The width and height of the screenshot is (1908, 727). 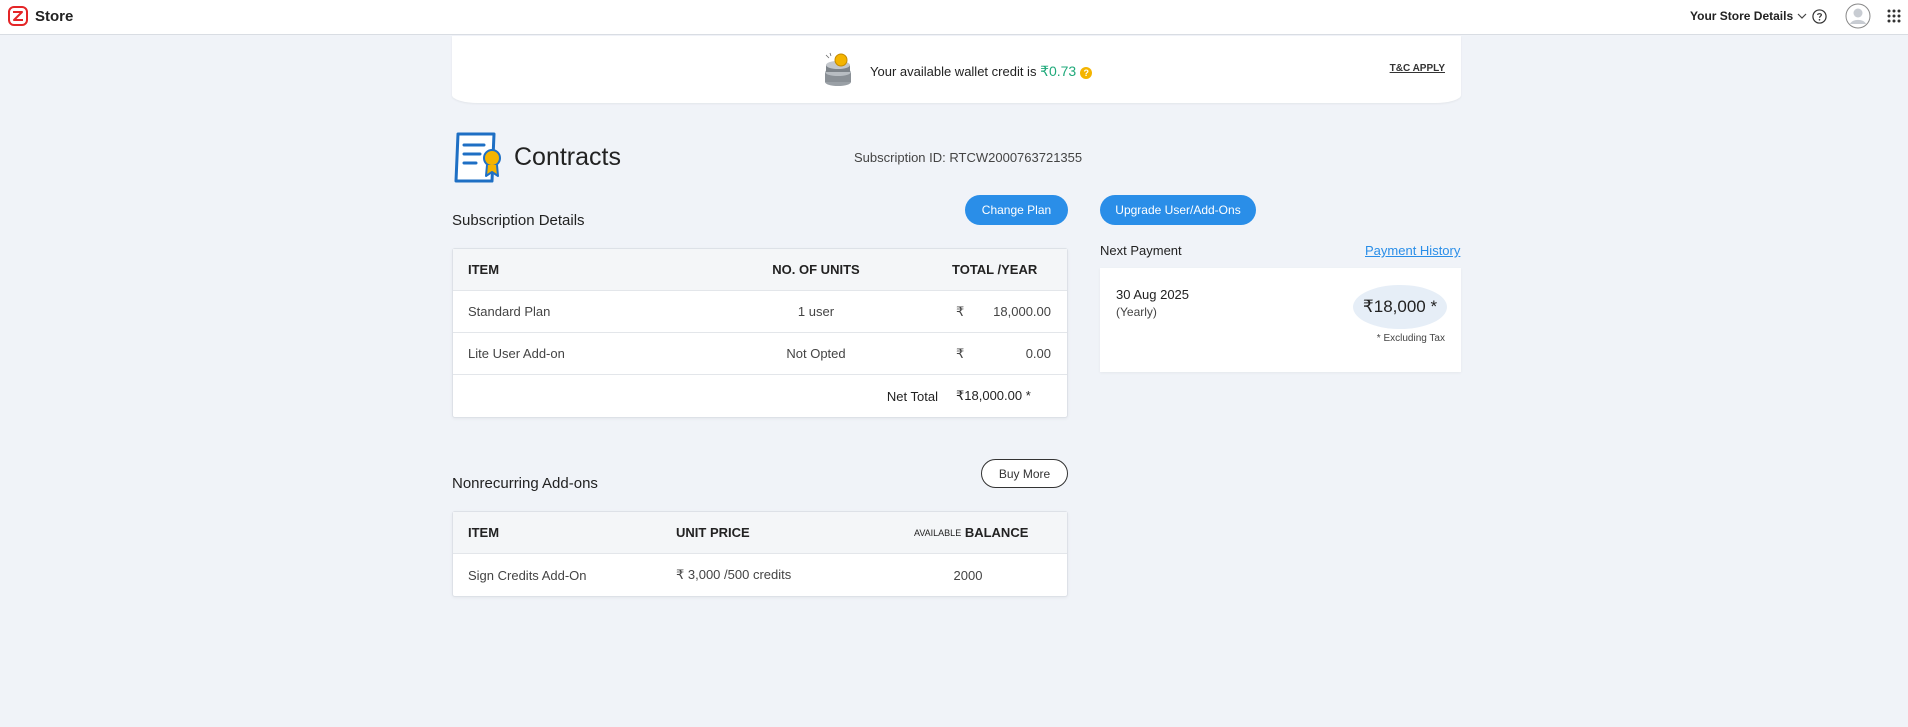 I want to click on store-details-label: Your Store Details, so click(x=1742, y=16).